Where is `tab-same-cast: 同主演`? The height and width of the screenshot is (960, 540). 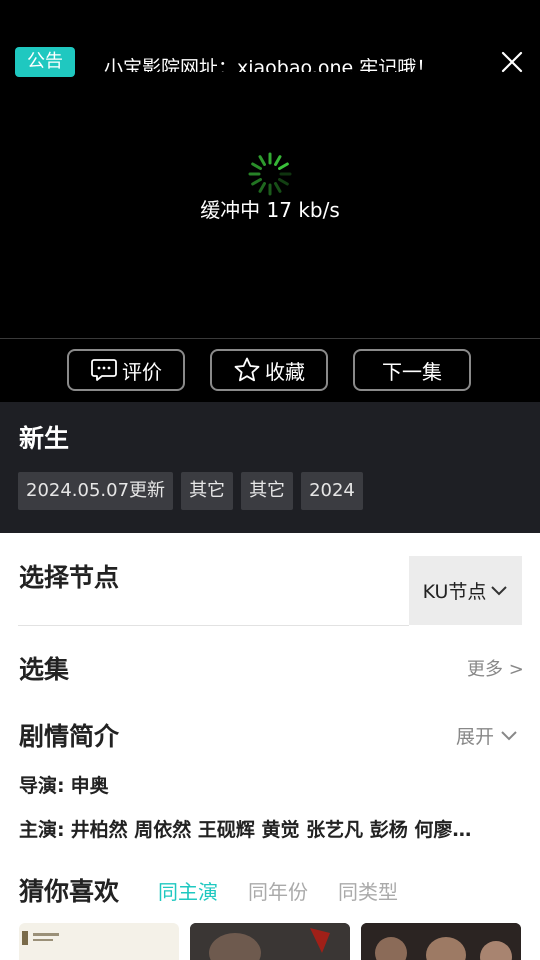 tab-same-cast: 同主演 is located at coordinates (188, 890).